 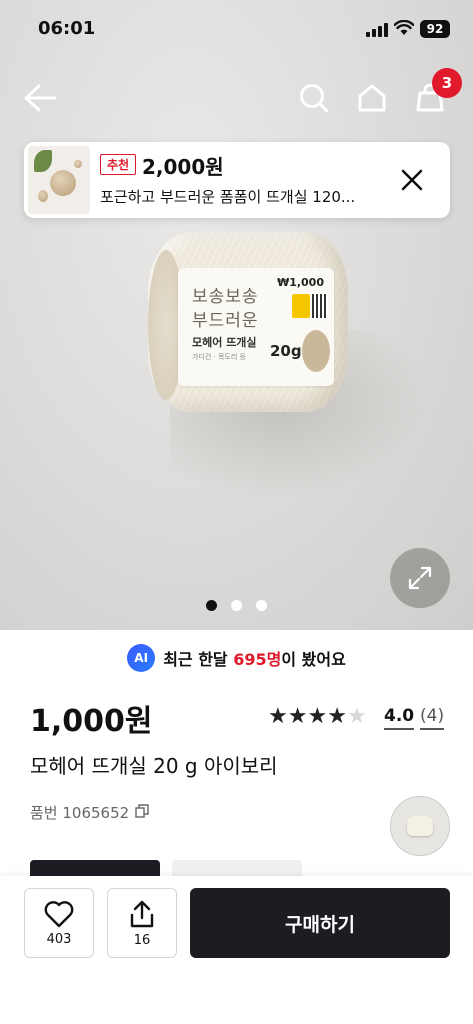 What do you see at coordinates (211, 605) in the screenshot?
I see `carousel-dot-active` at bounding box center [211, 605].